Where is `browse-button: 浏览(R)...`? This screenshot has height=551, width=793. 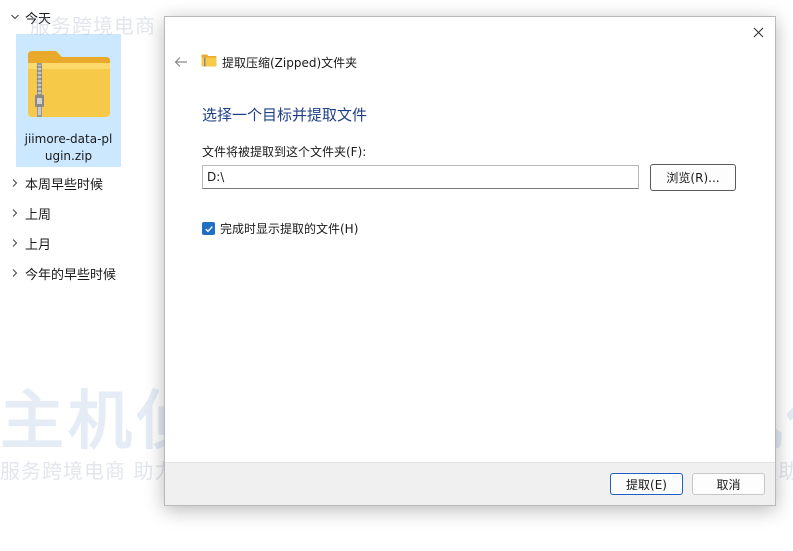
browse-button: 浏览(R)... is located at coordinates (693, 177).